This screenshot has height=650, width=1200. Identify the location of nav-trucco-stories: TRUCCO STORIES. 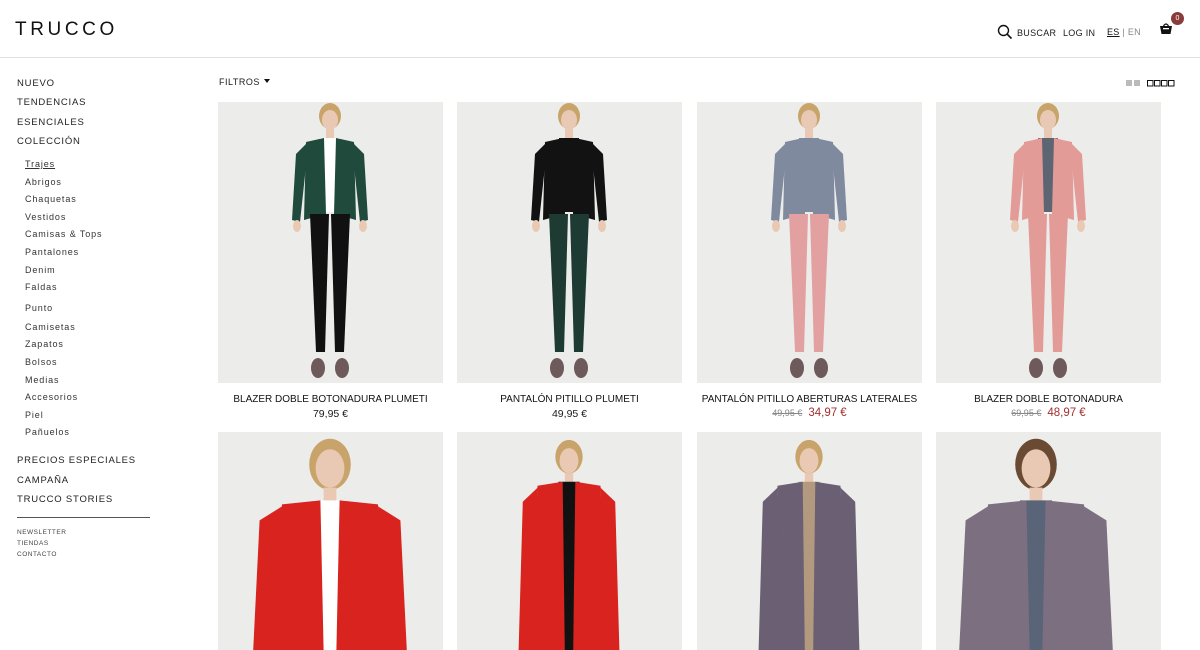
(65, 499).